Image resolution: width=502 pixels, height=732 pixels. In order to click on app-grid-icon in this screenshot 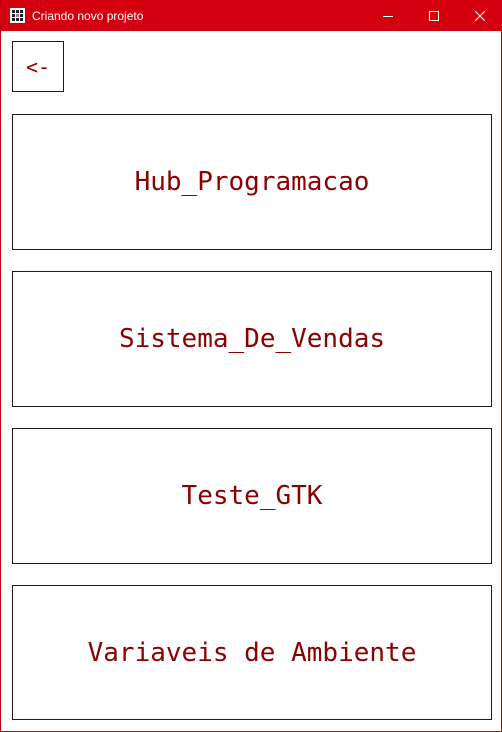, I will do `click(17, 15)`.